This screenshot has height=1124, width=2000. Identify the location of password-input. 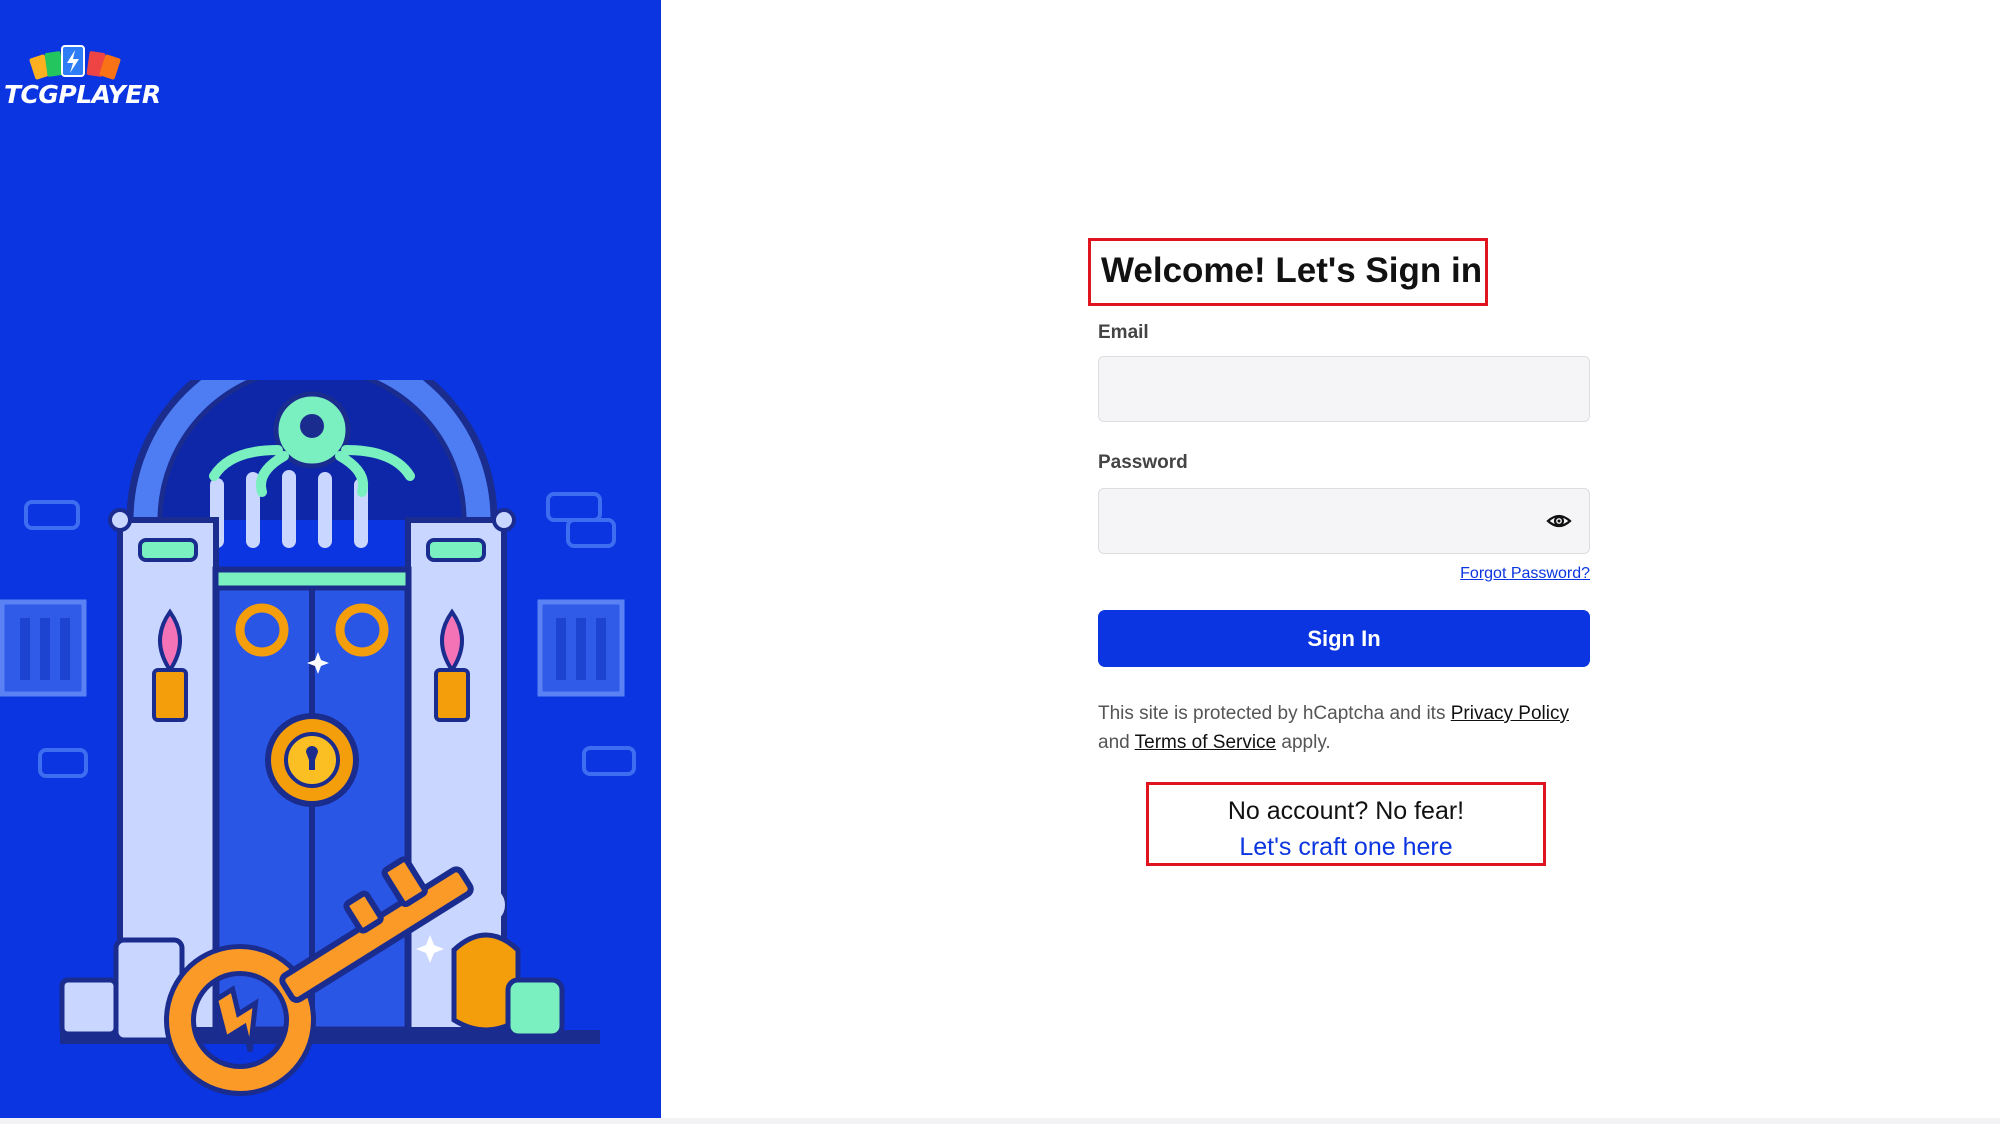
(1344, 521).